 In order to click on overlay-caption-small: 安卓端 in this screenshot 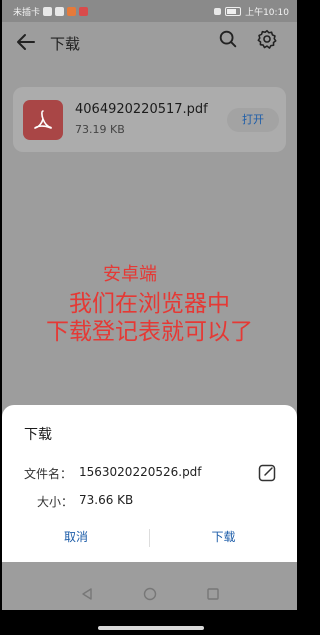, I will do `click(130, 274)`.